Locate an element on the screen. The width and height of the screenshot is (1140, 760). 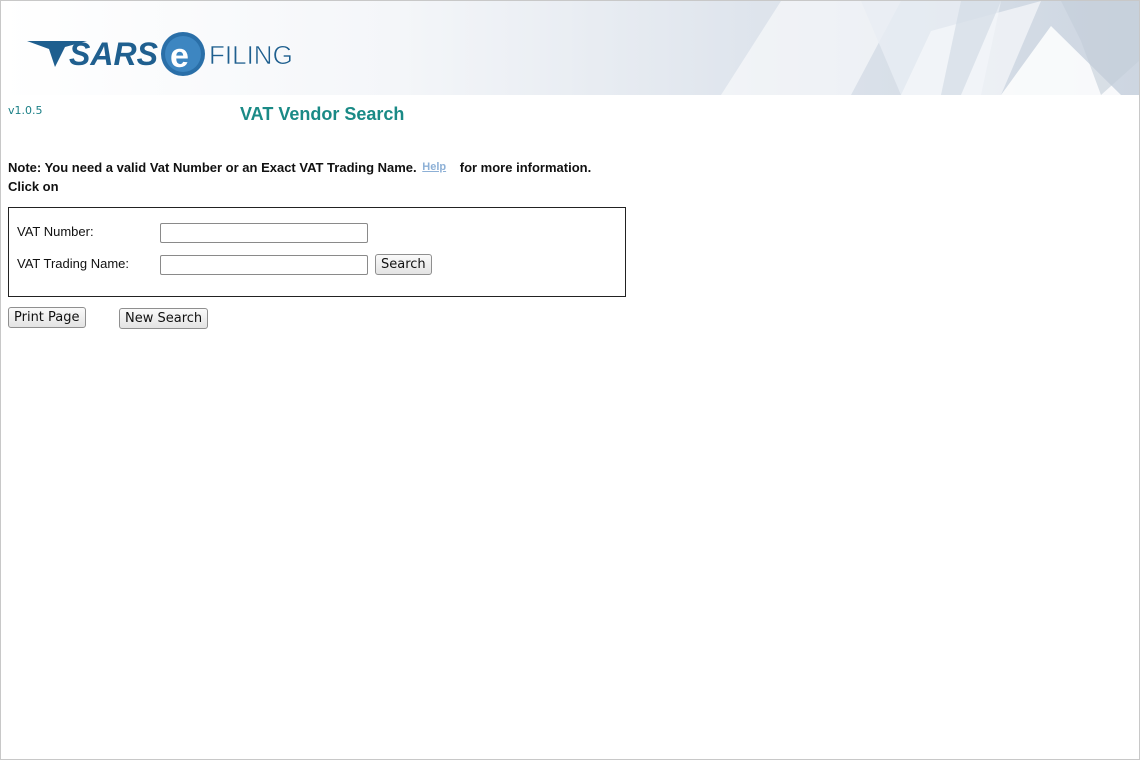
new-search-button: New Search is located at coordinates (164, 318).